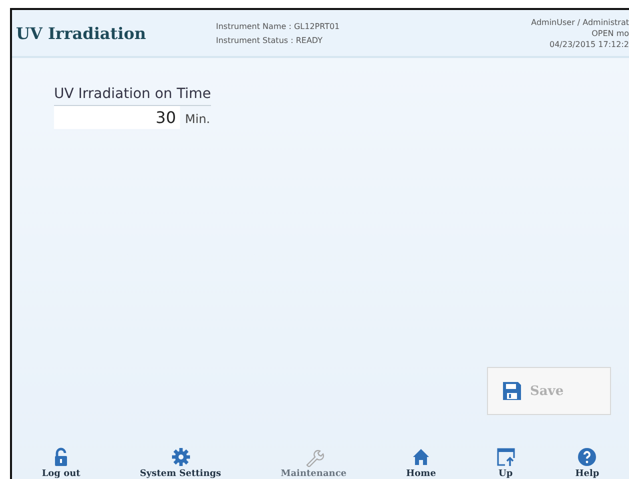 This screenshot has width=629, height=479. Describe the element at coordinates (61, 463) in the screenshot. I see `nav-button: Log out` at that location.